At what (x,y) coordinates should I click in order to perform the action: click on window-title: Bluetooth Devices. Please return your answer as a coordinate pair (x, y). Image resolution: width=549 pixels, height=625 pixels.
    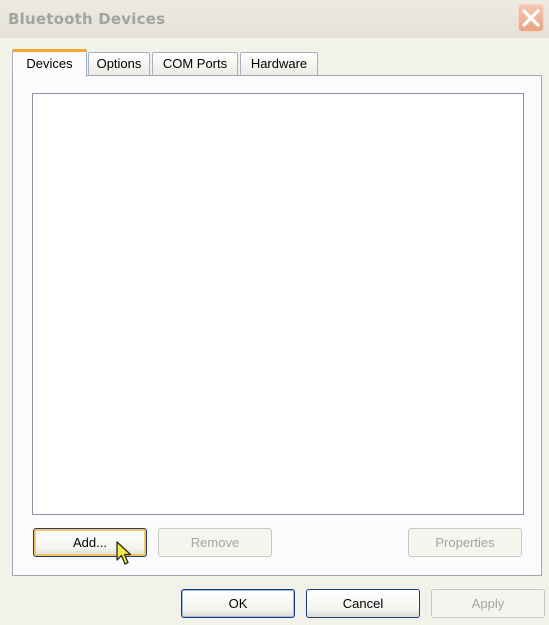
    Looking at the image, I should click on (87, 19).